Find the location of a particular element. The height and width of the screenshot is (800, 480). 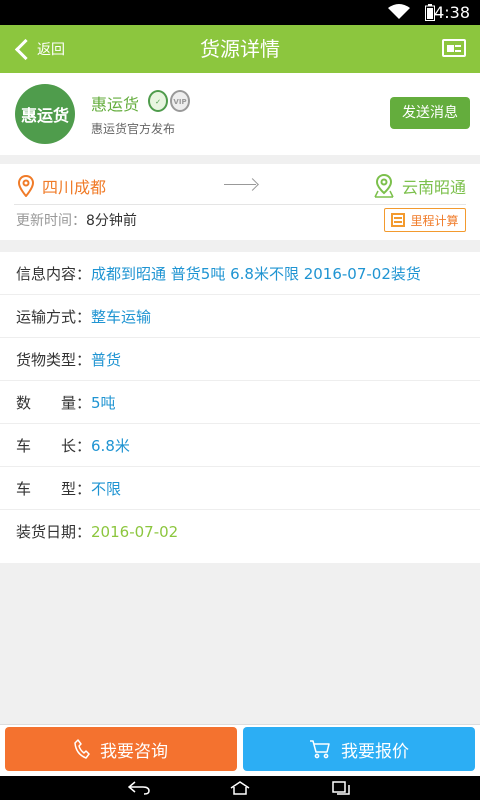

vip-badge-icon: VIP is located at coordinates (180, 101).